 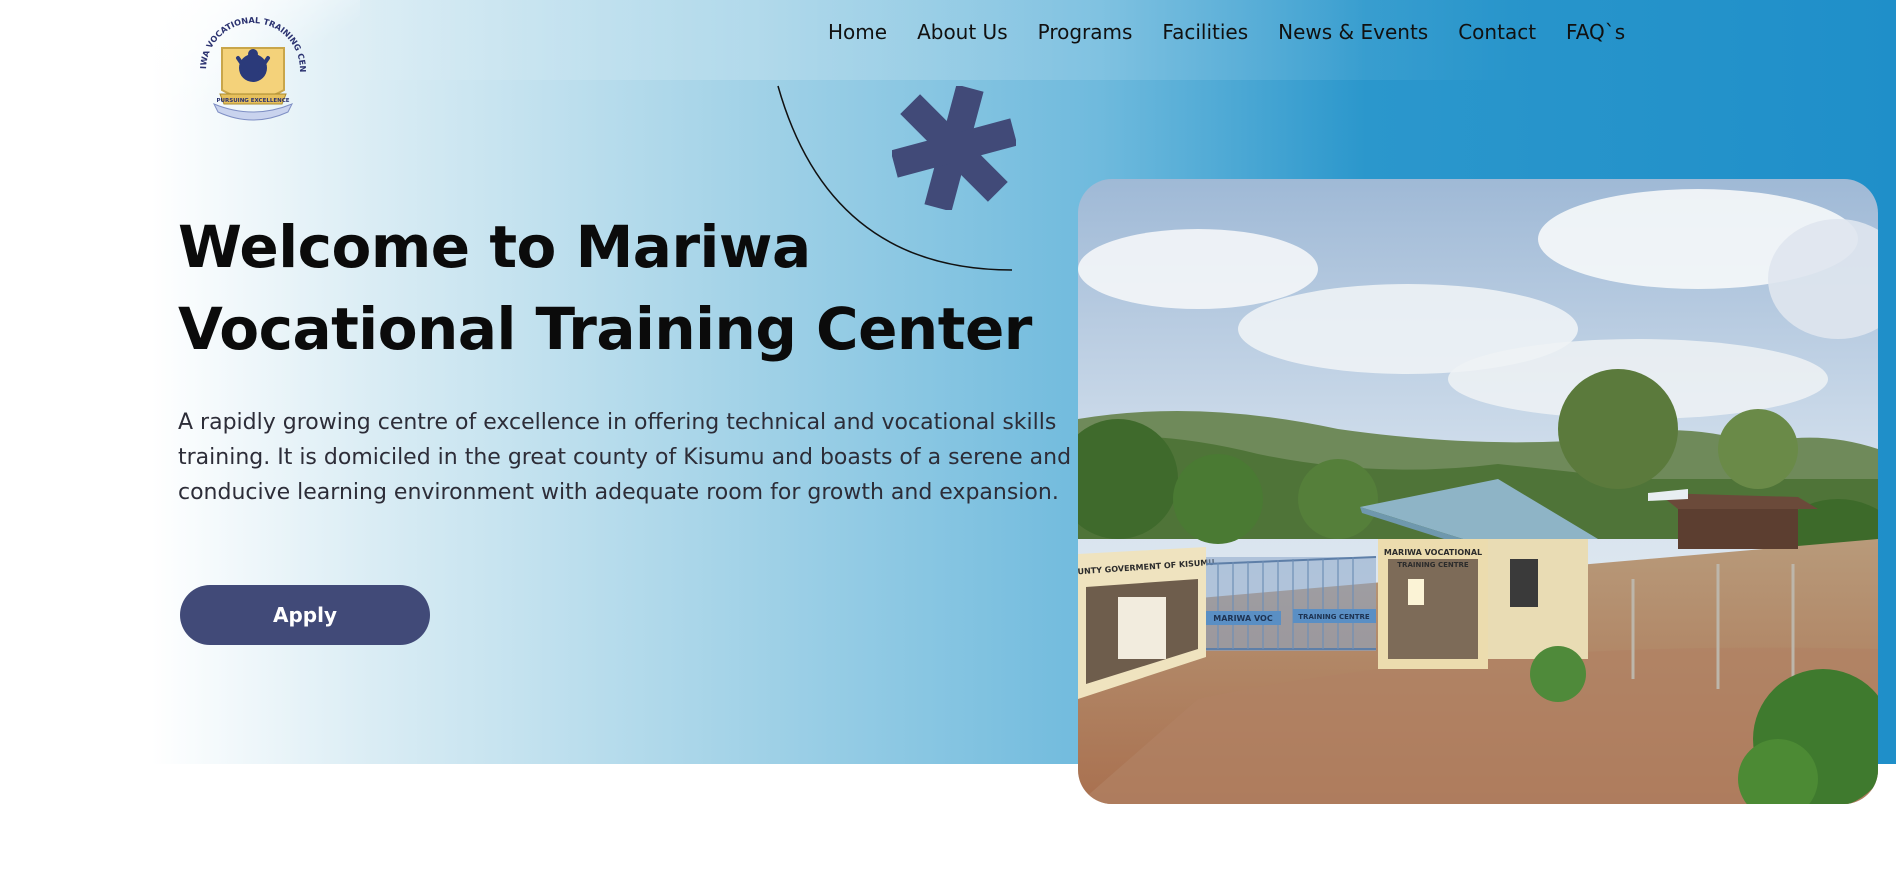 I want to click on nav-contact: Contact, so click(x=1497, y=32).